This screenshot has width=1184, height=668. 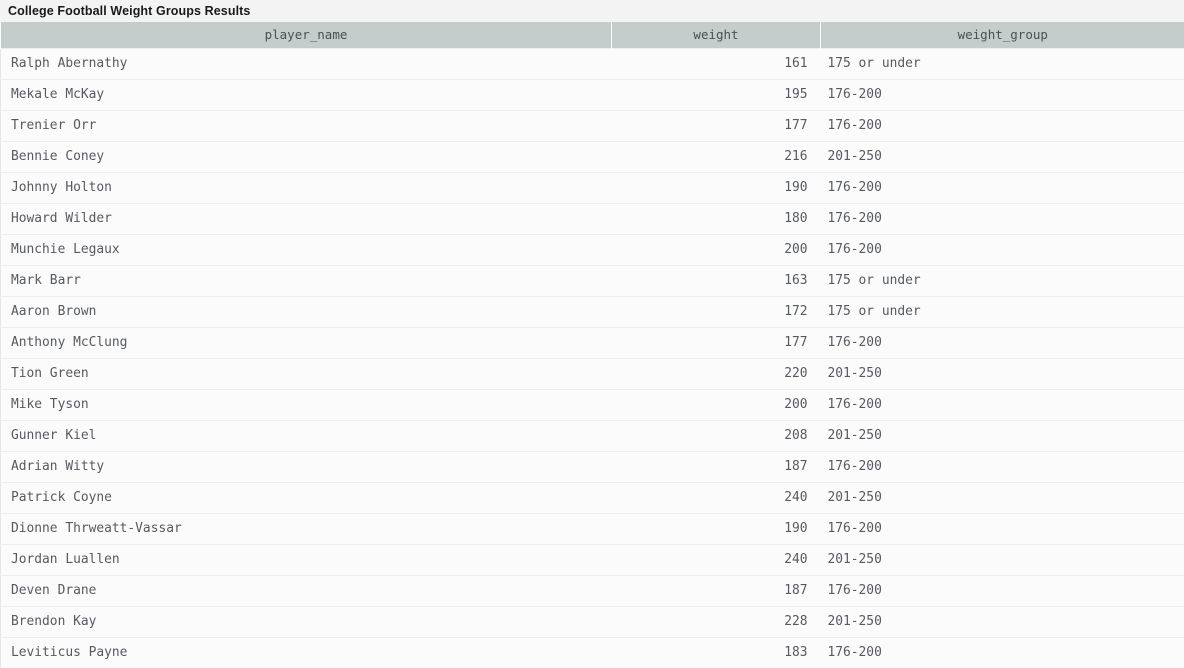 I want to click on cell-player-name: Dionne Thrweatt-Vassar, so click(x=306, y=529).